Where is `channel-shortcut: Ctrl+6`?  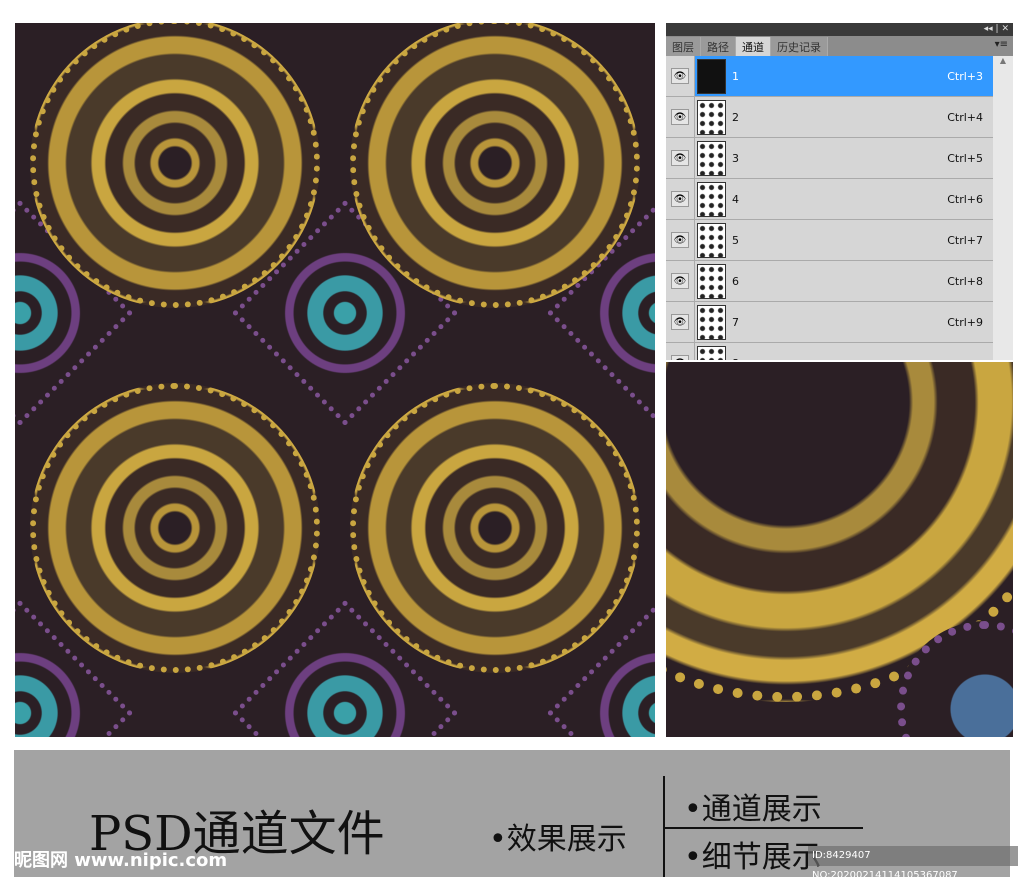 channel-shortcut: Ctrl+6 is located at coordinates (965, 199).